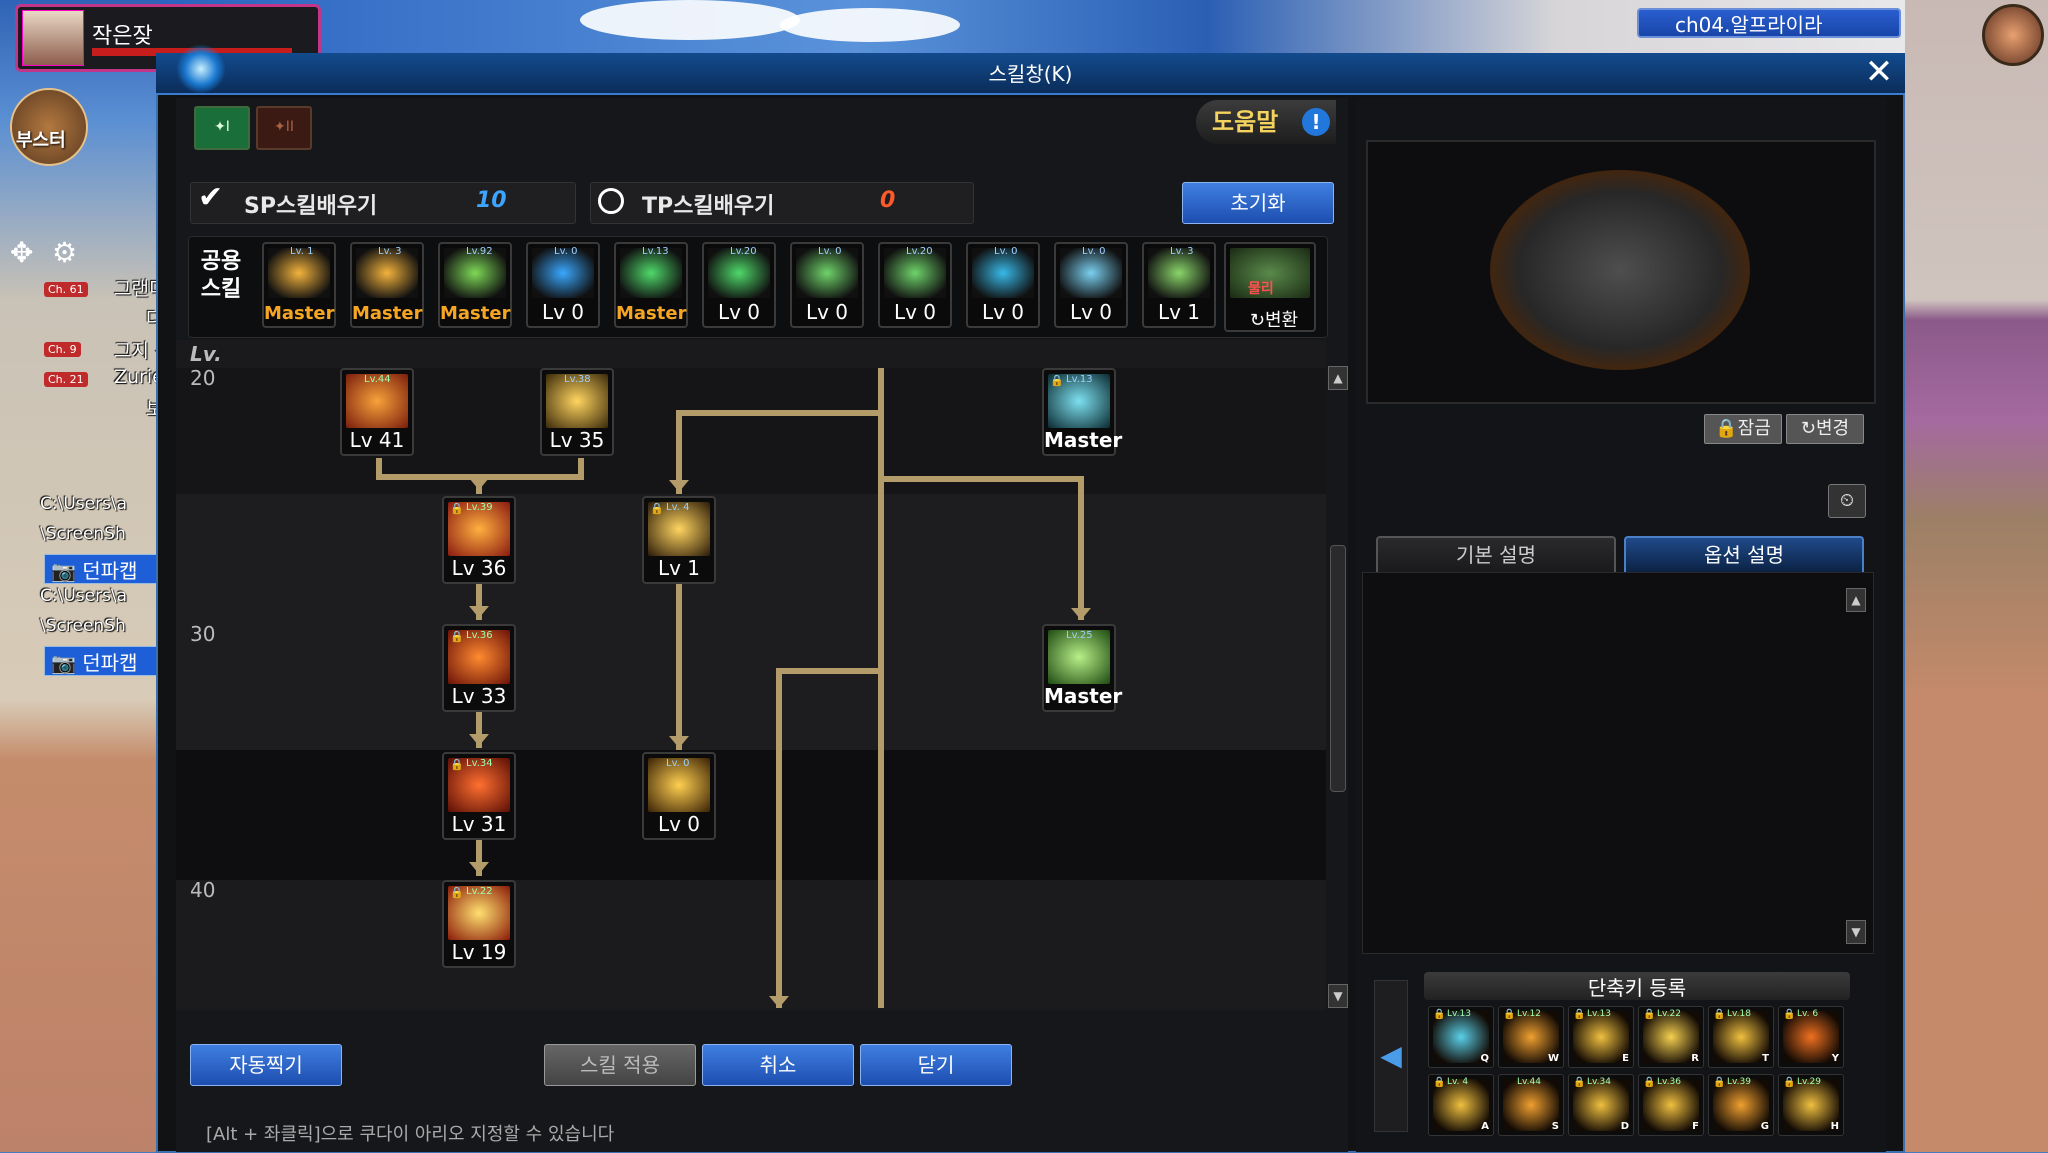  Describe the element at coordinates (387, 285) in the screenshot. I see `common-skill-slot: Lv. 3 Master` at that location.